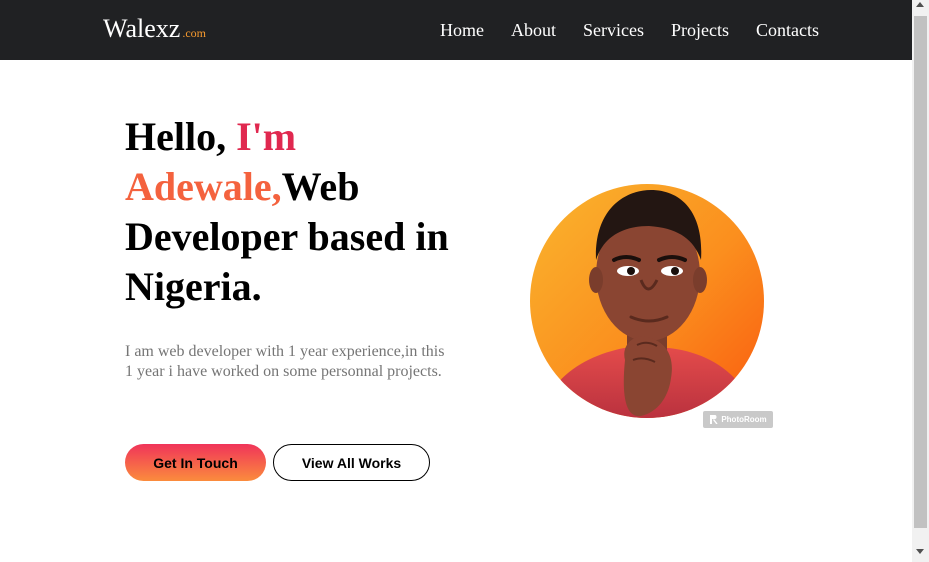  Describe the element at coordinates (181, 136) in the screenshot. I see `hero-greeting: Hello,` at that location.